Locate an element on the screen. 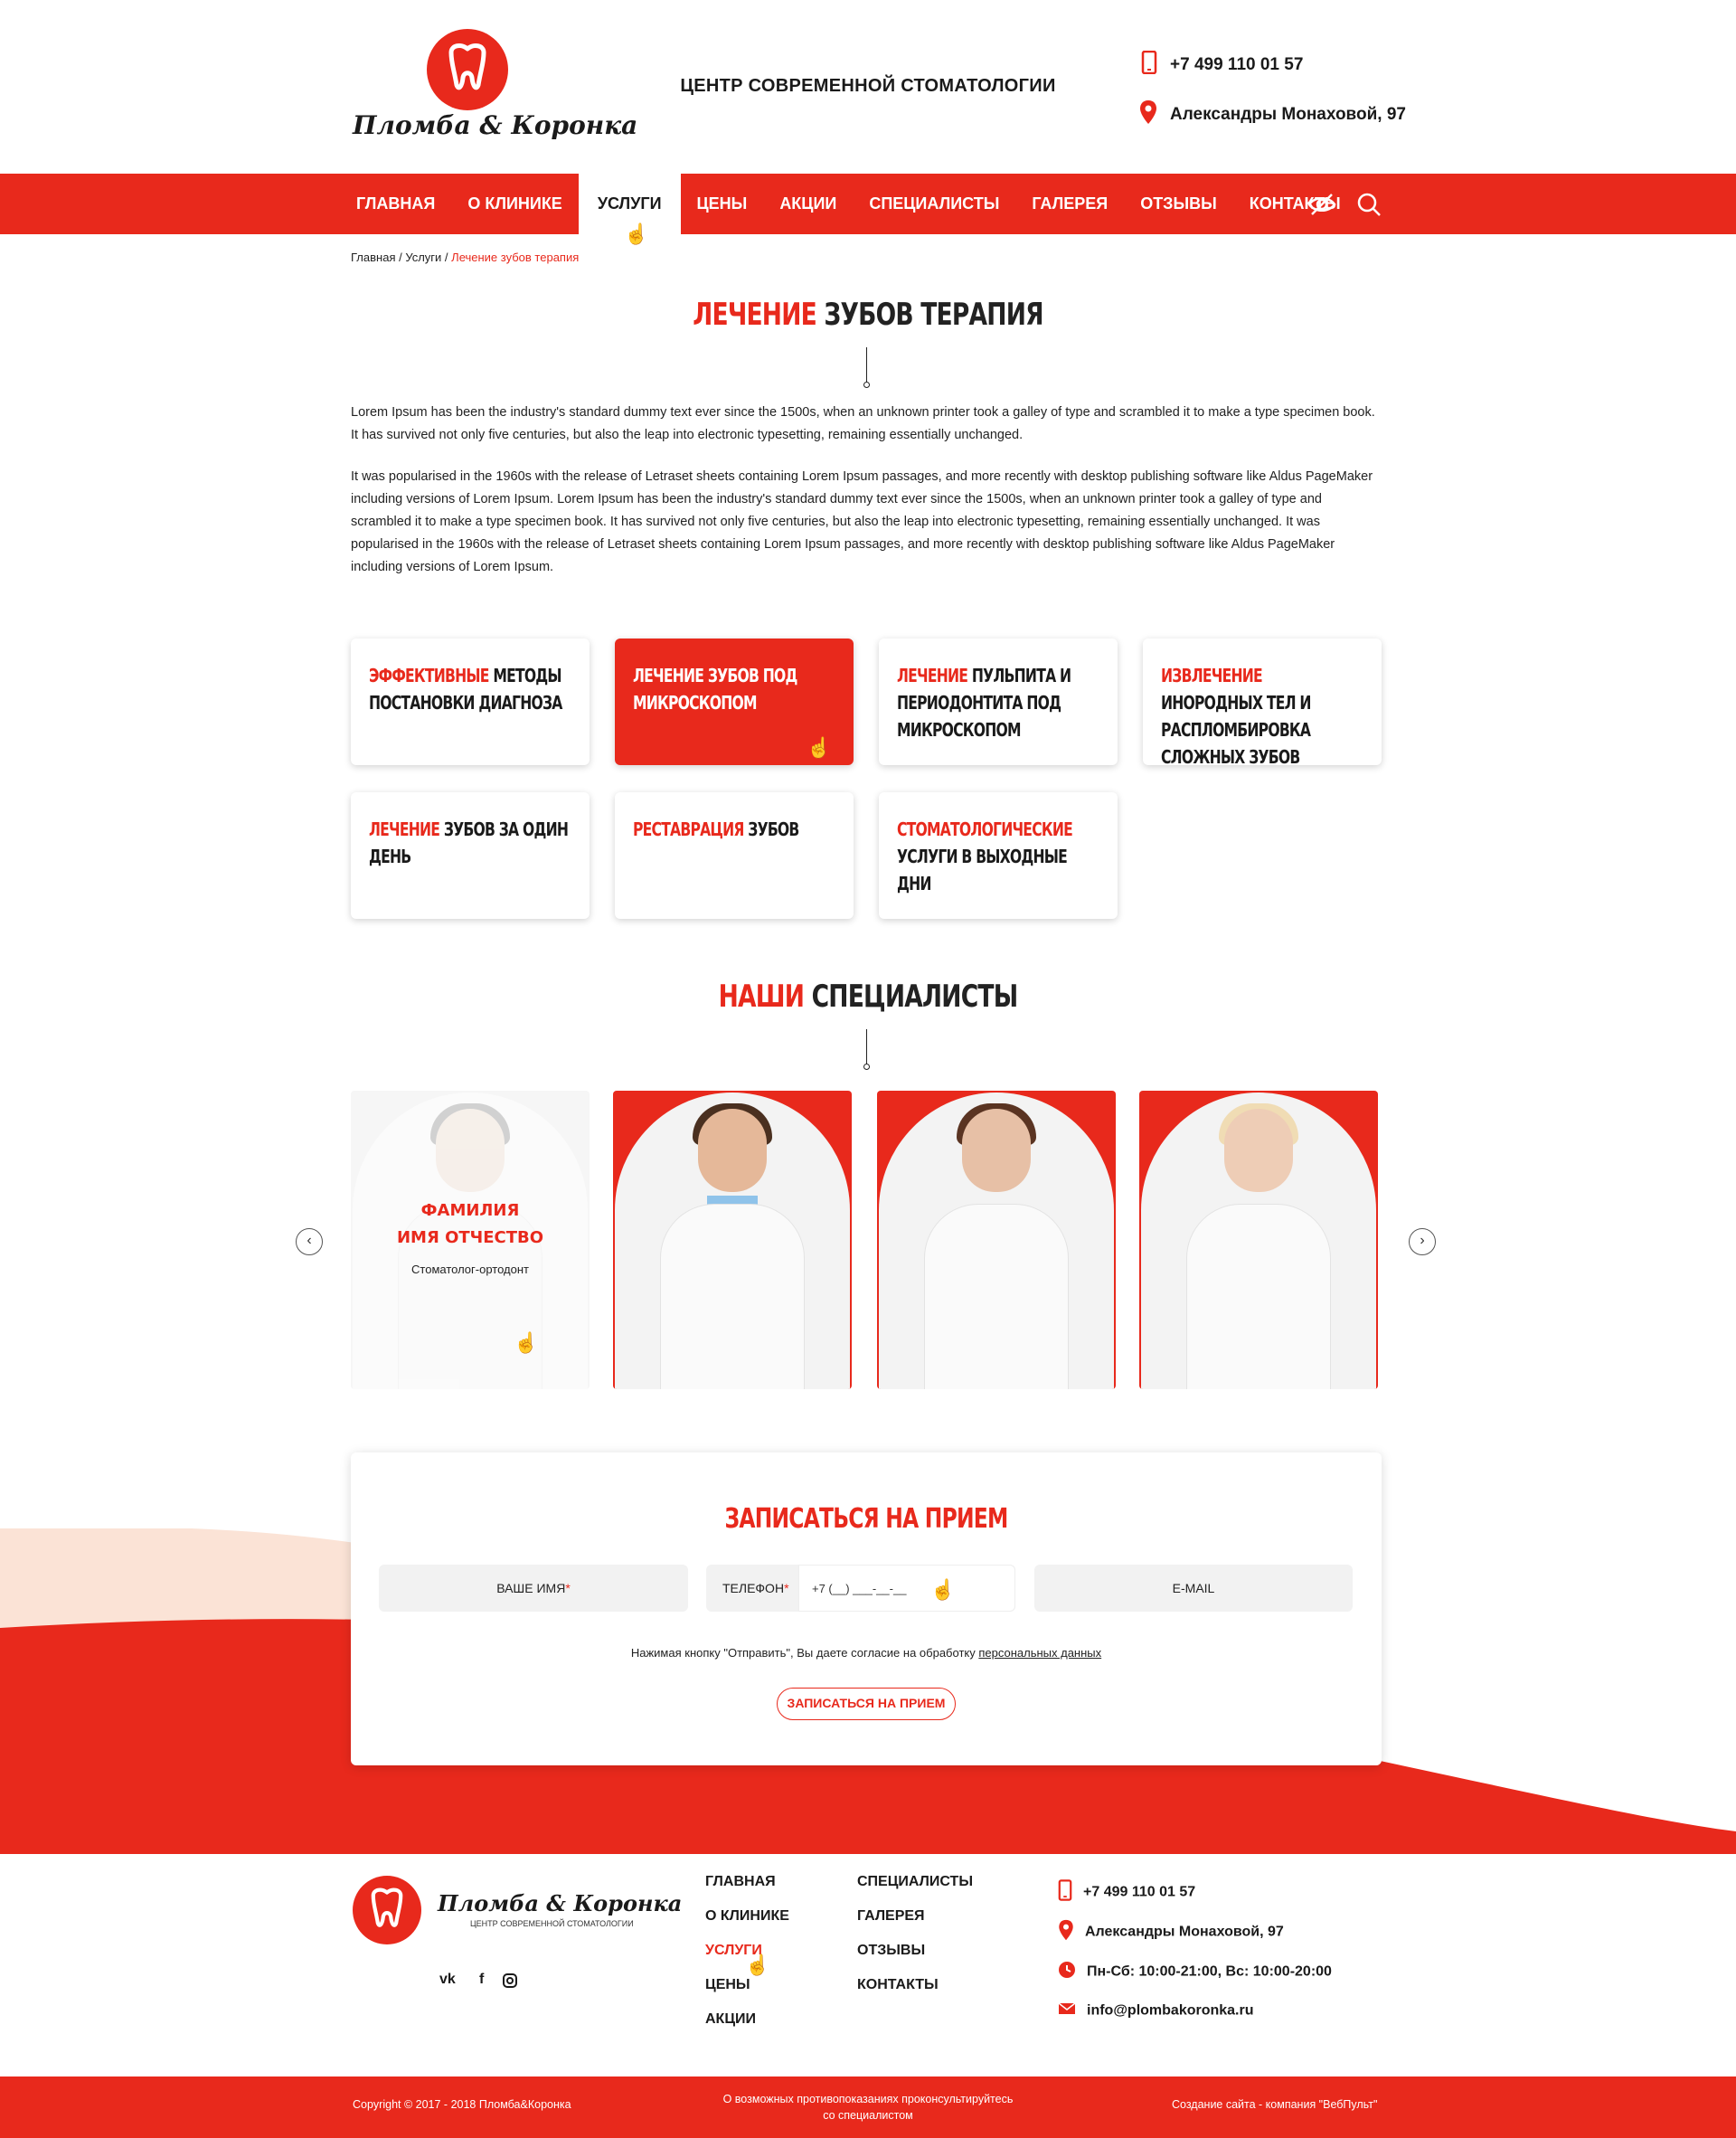 This screenshot has height=2138, width=1736. footer-phone: +7 499 110 01 57 is located at coordinates (1126, 1893).